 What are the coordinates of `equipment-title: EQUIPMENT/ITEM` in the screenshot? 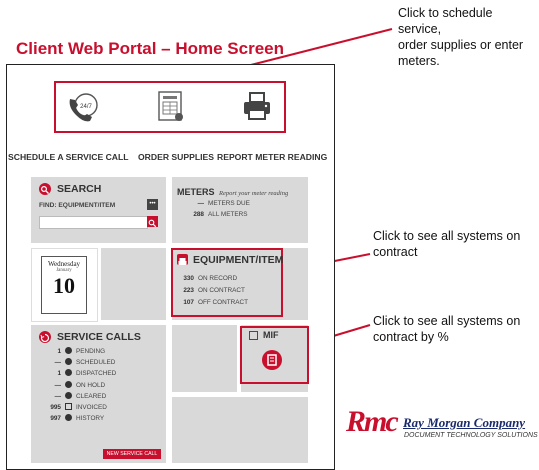 It's located at (238, 260).